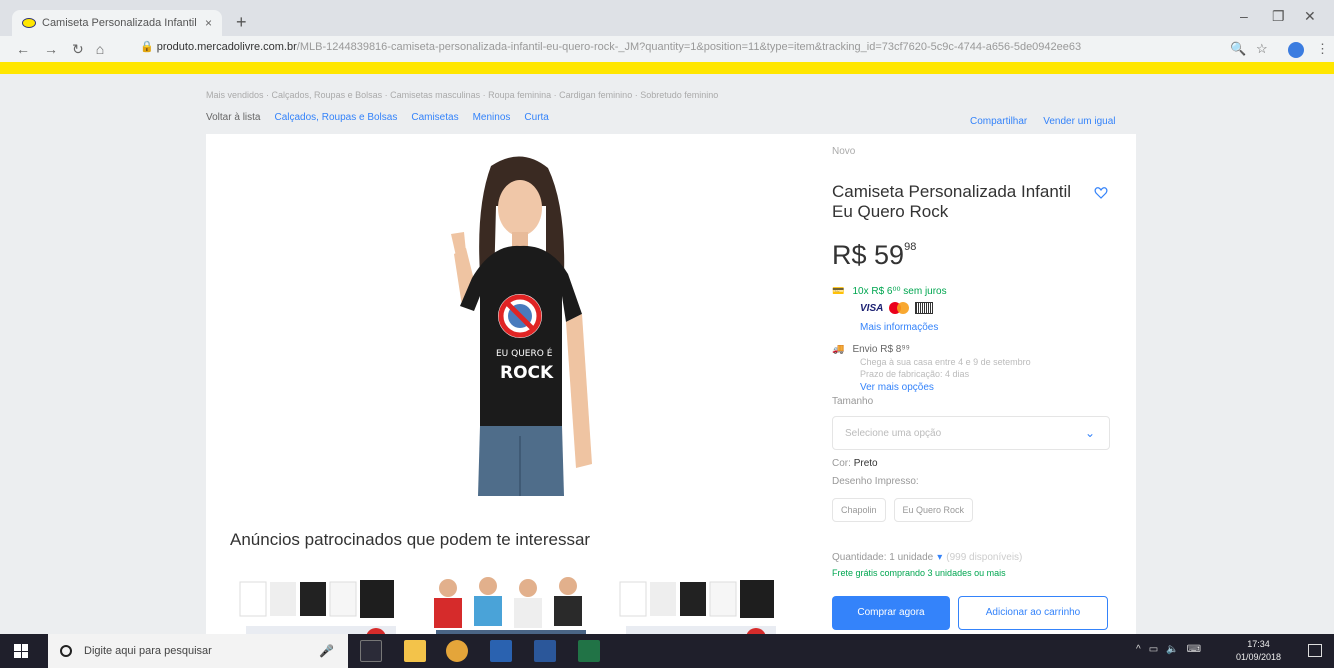  I want to click on installments-text: 10x R$ 6⁰⁰ sem juros, so click(899, 291).